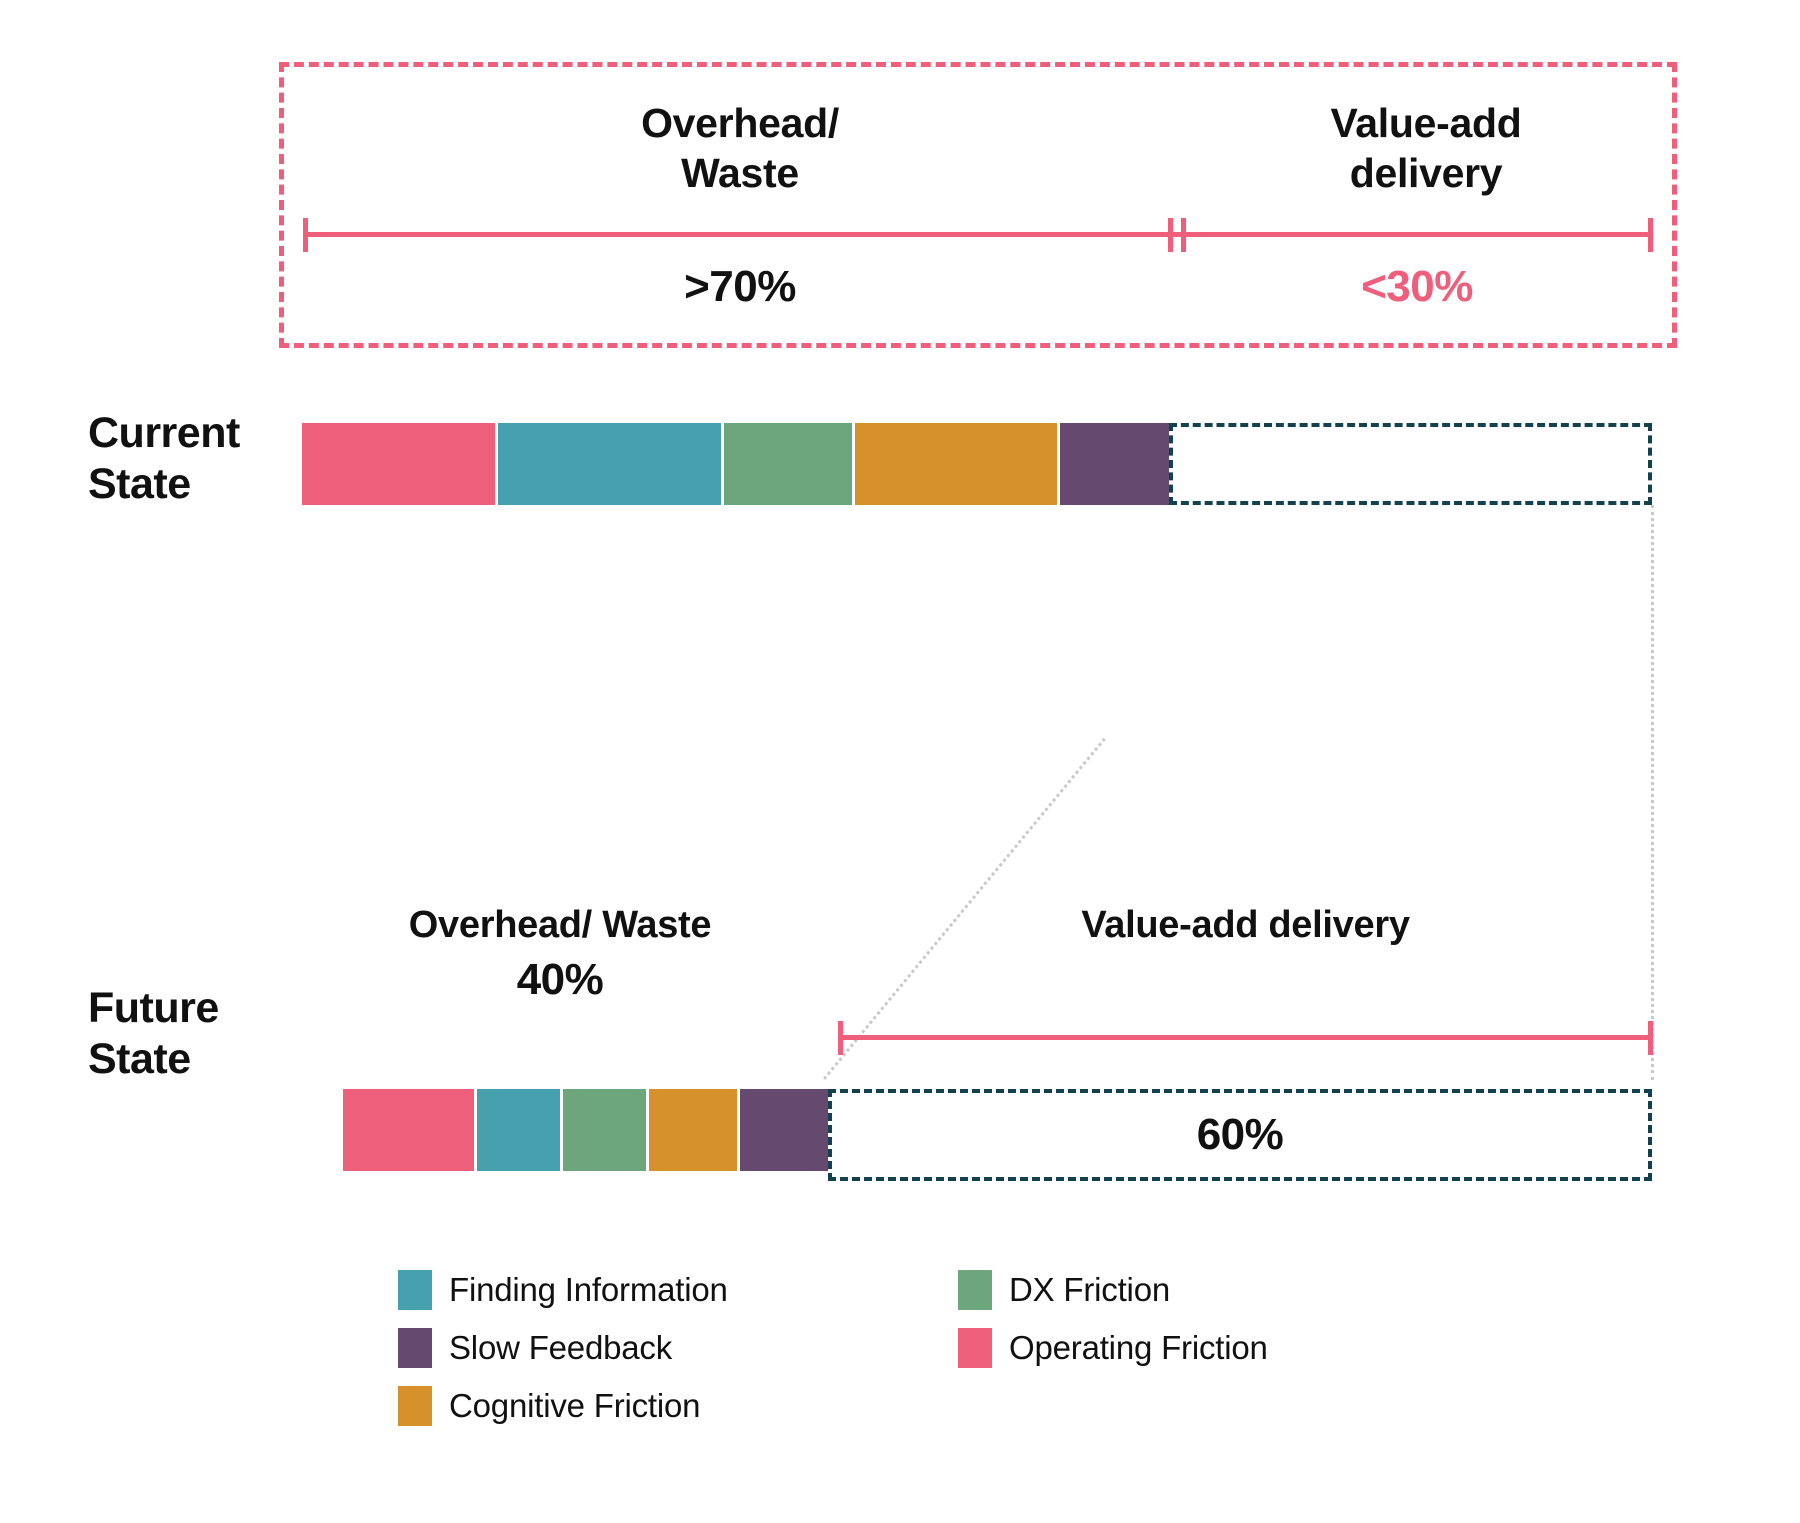  Describe the element at coordinates (1138, 1347) in the screenshot. I see `legend-label-operating-friction: Operating Friction` at that location.